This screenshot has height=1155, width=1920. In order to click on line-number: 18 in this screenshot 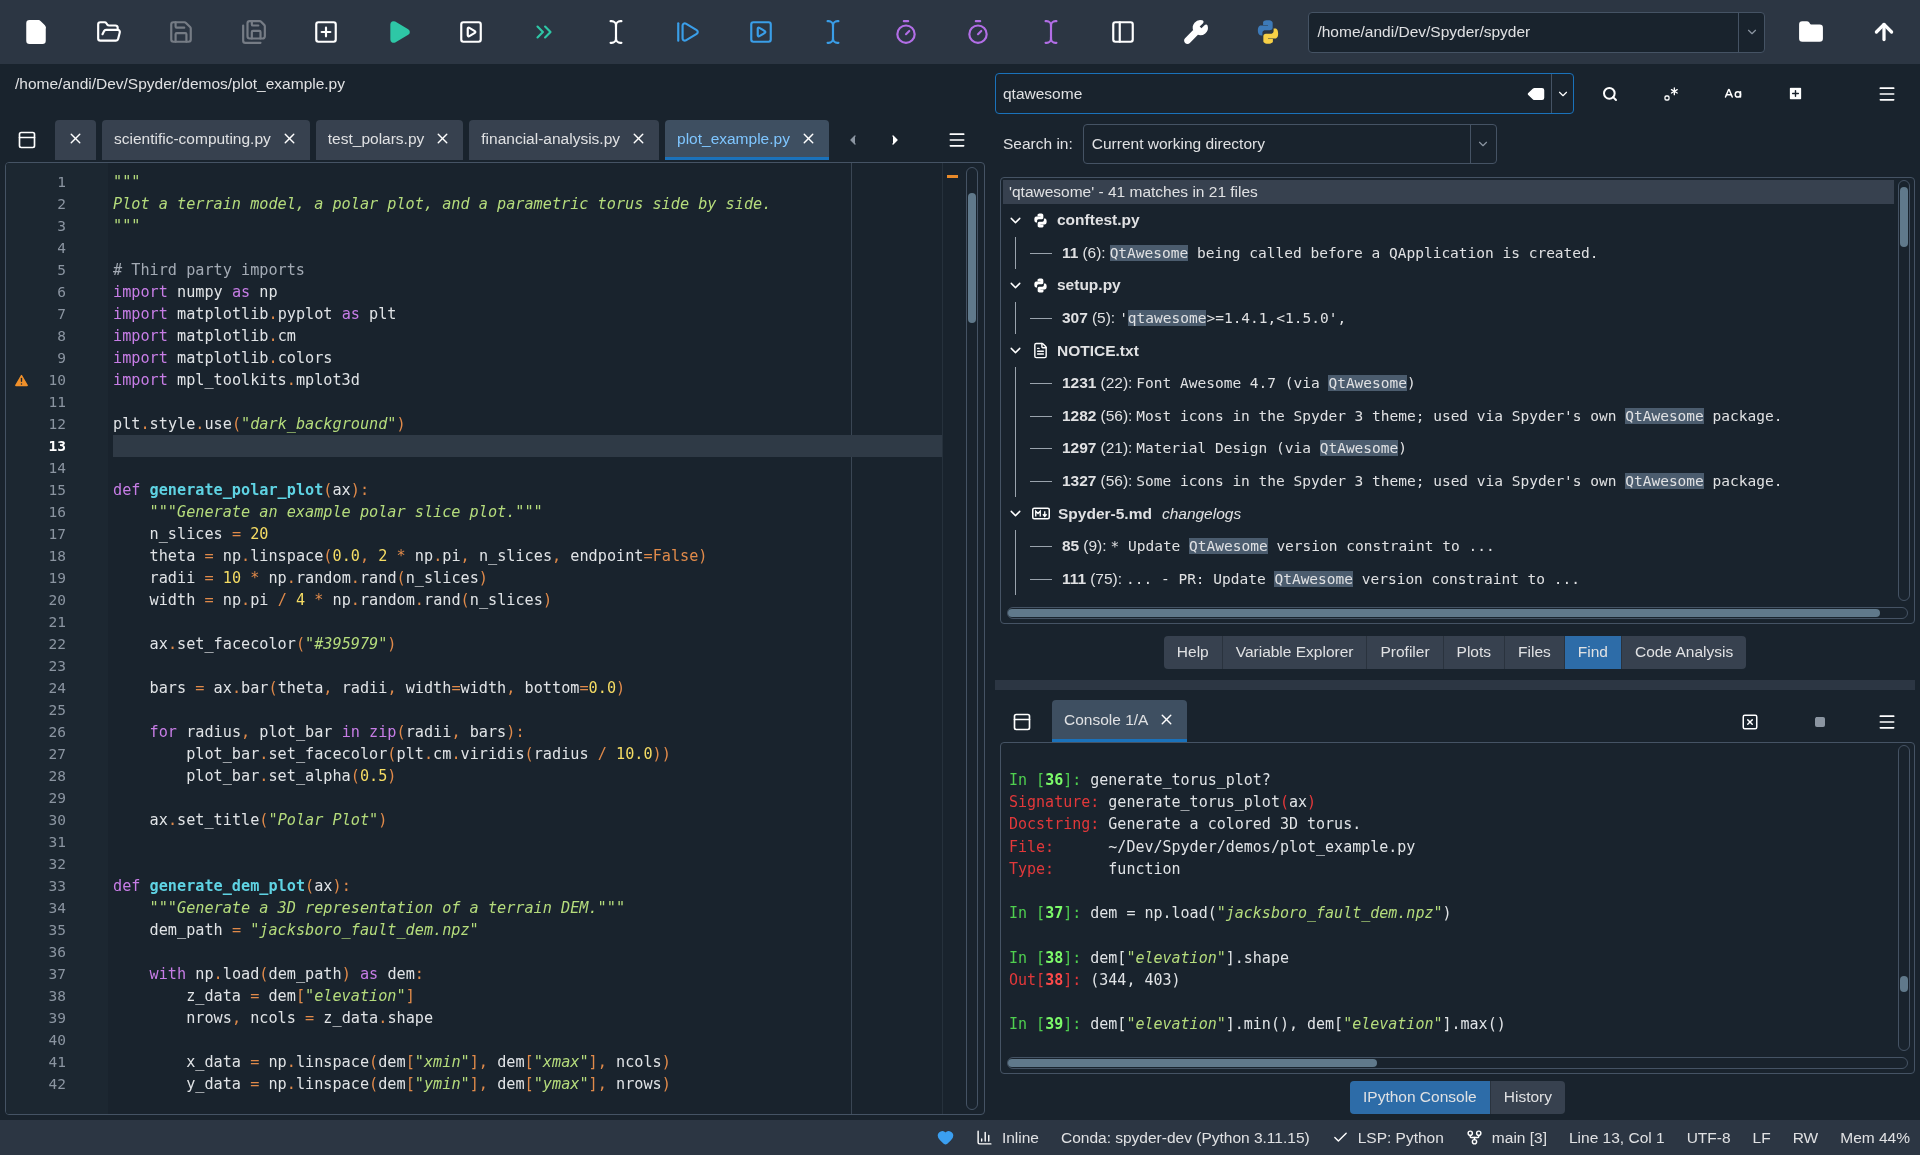, I will do `click(56, 556)`.